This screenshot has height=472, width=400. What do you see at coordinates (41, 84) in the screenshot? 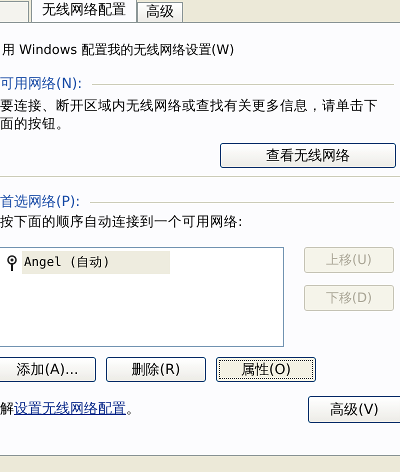
I see `group-title: 可用网络(N):` at bounding box center [41, 84].